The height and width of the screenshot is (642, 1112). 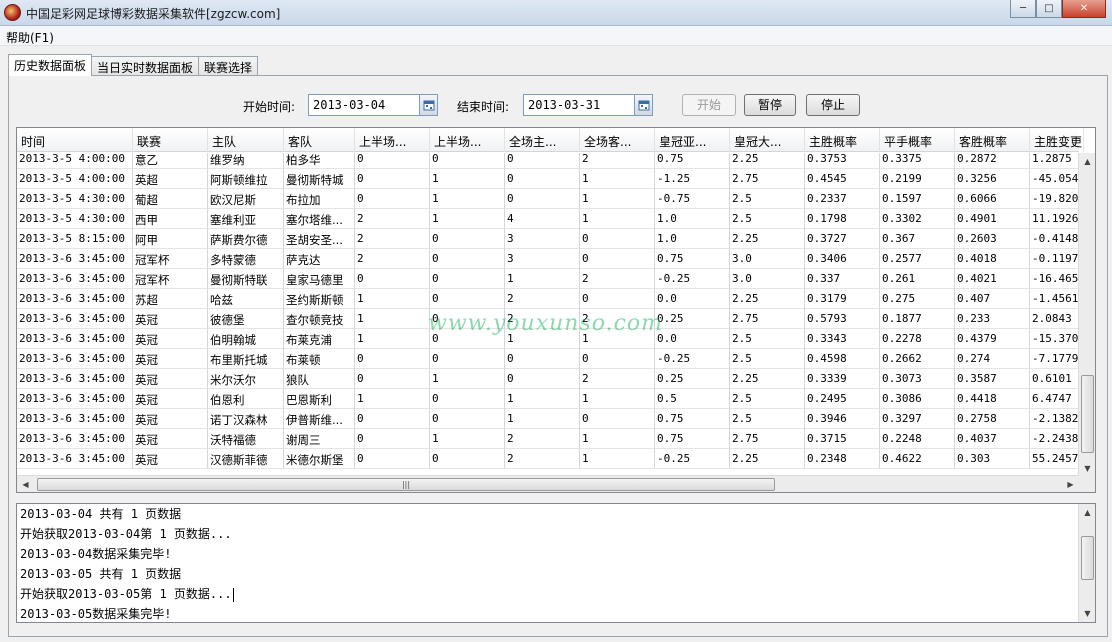 I want to click on maximize-icon: □, so click(x=1049, y=9).